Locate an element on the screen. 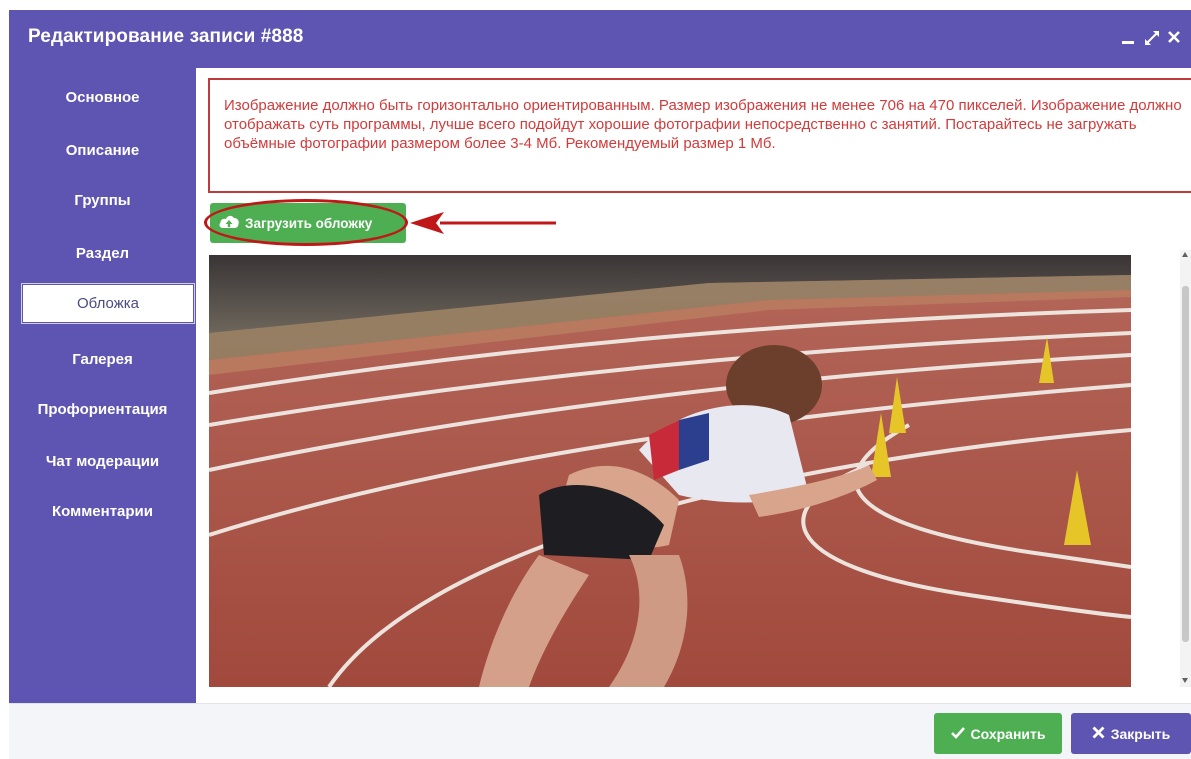  sidebar-item-description: Описание is located at coordinates (102, 150).